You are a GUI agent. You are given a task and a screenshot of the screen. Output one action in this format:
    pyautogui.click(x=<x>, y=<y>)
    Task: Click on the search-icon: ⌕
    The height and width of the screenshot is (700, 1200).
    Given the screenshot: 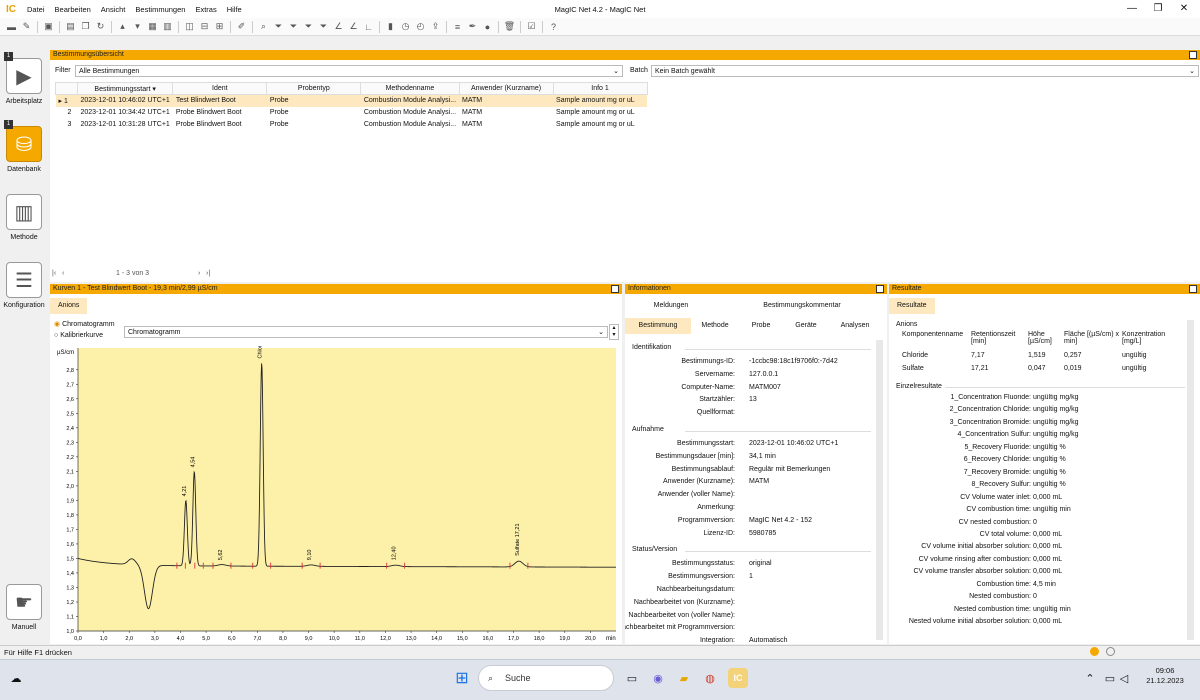 What is the action you would take?
    pyautogui.click(x=263, y=27)
    